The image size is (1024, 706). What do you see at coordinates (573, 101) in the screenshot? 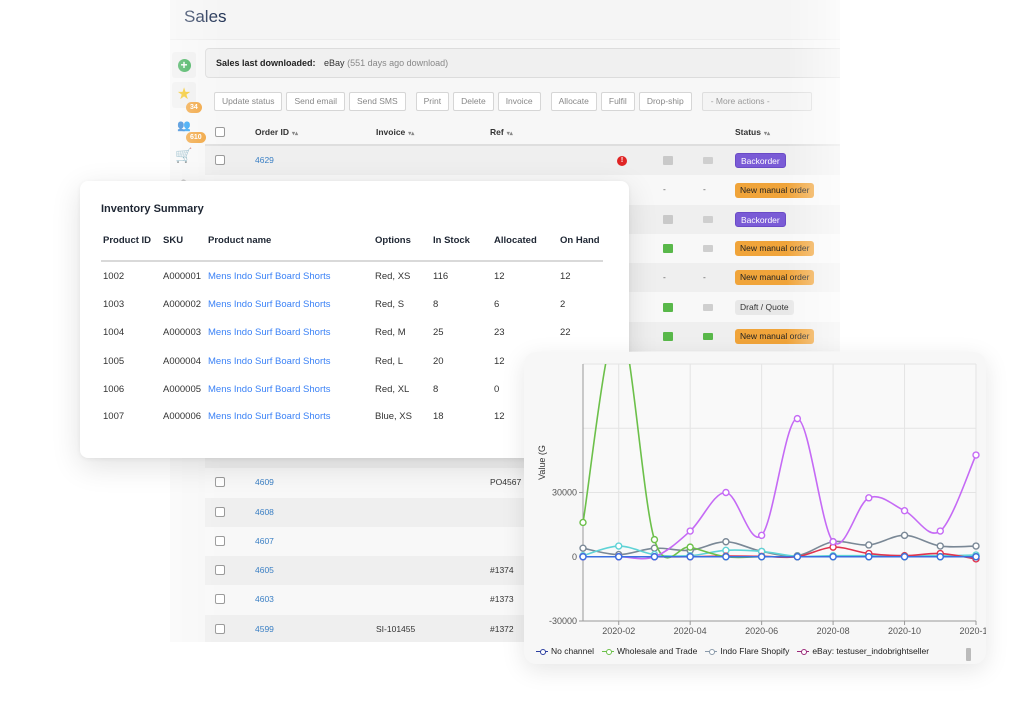
I see `allocate-button: Allocate` at bounding box center [573, 101].